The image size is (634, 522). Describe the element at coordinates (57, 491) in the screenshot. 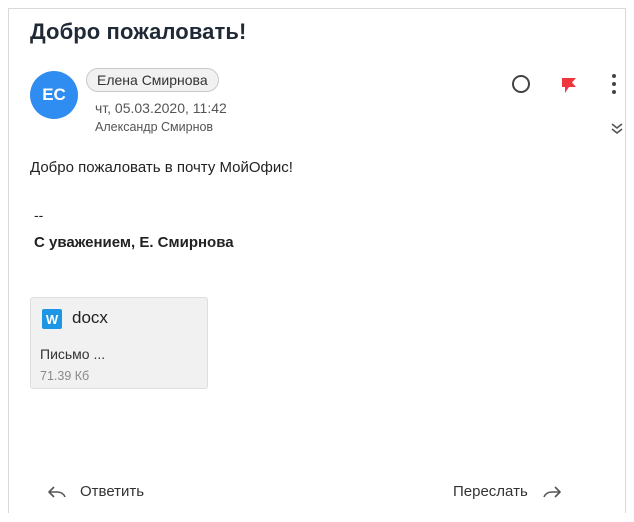

I see `reply-arrow-icon` at that location.